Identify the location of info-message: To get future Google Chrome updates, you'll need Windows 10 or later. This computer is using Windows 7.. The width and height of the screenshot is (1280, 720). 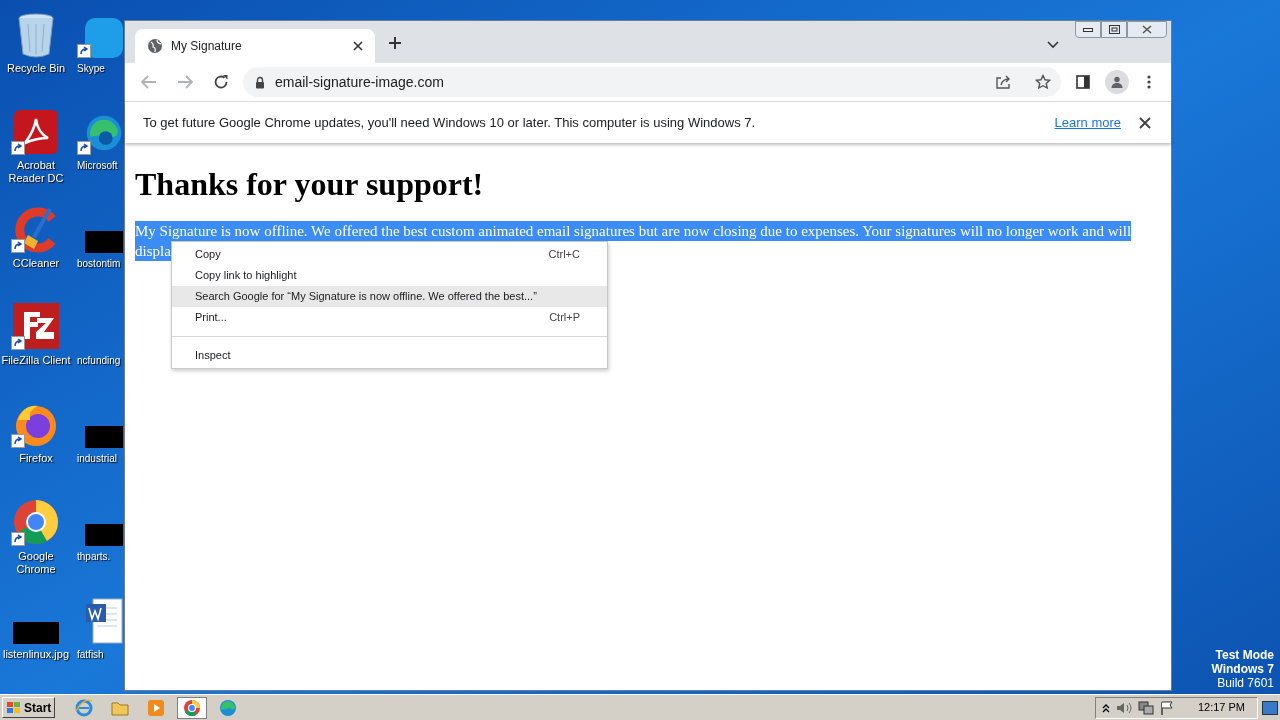
(450, 122).